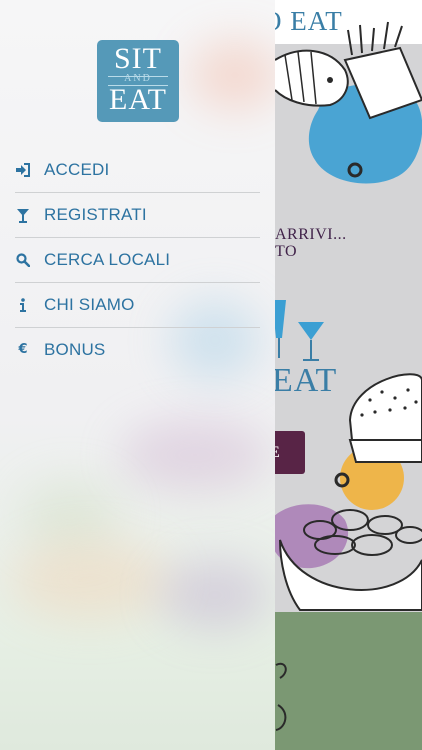 Image resolution: width=422 pixels, height=750 pixels. I want to click on sit-and-eat-logo: SIT AND EAT, so click(138, 81).